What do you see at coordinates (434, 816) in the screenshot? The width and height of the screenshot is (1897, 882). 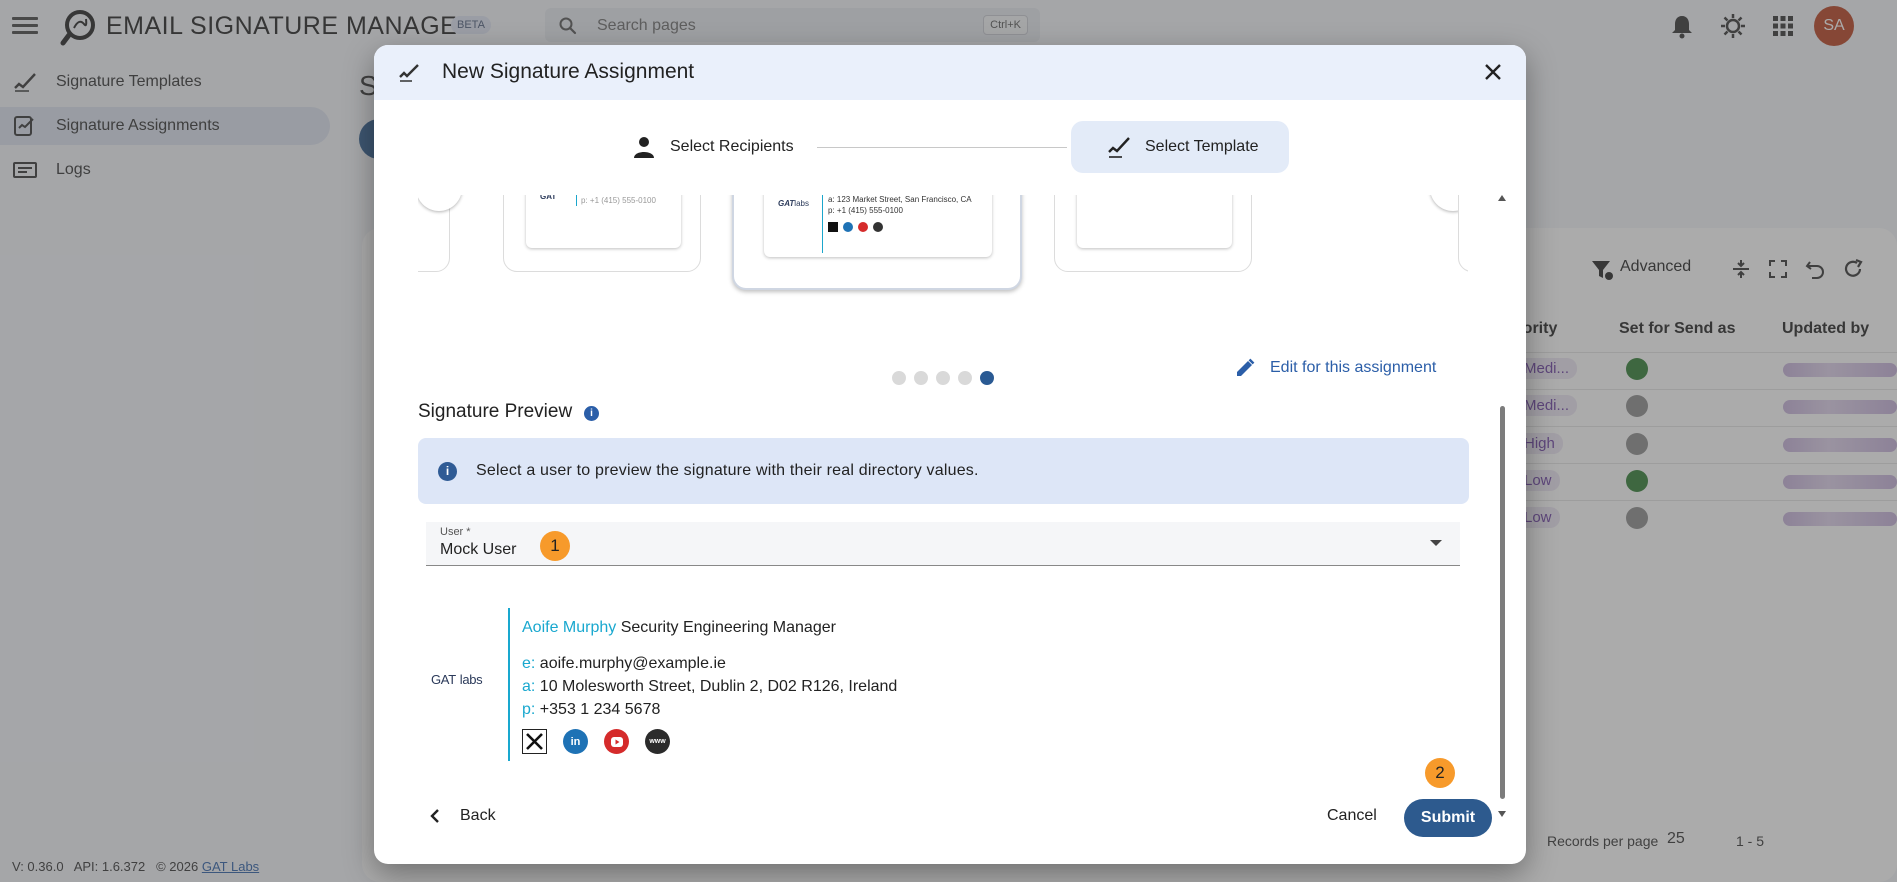 I see `chevron-left-icon` at bounding box center [434, 816].